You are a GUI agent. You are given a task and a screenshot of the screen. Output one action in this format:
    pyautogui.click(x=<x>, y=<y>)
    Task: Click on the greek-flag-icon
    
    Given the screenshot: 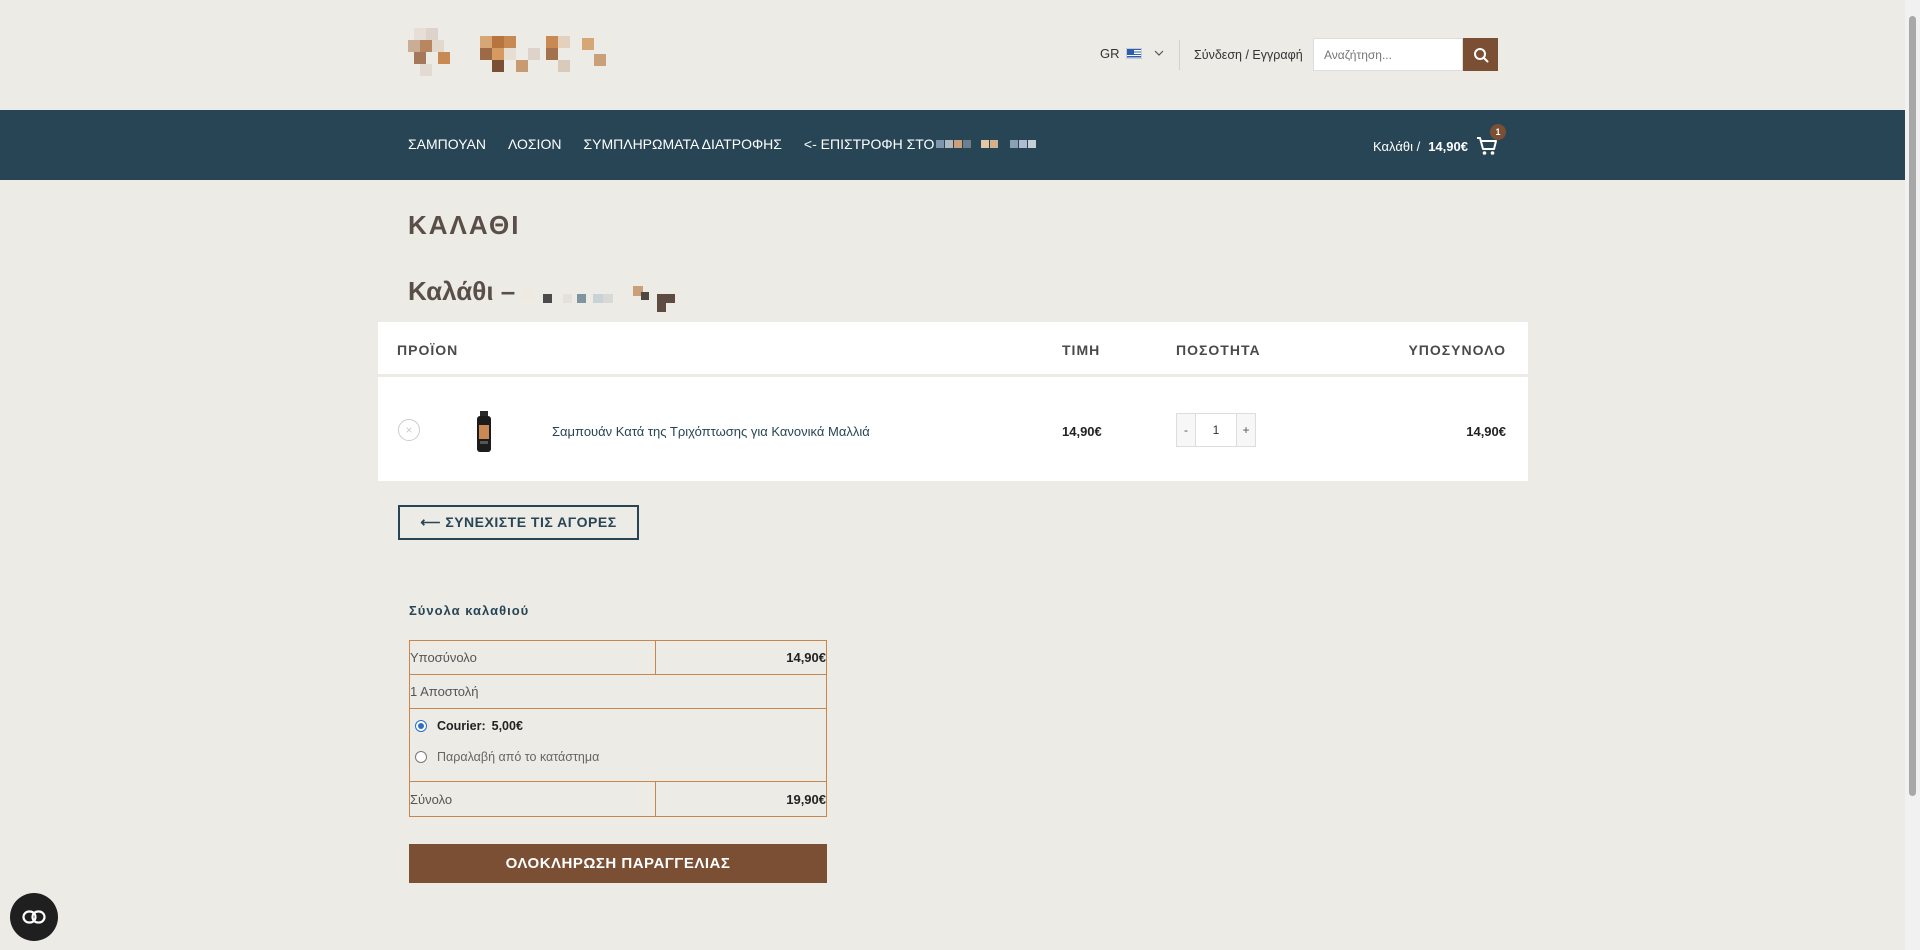 What is the action you would take?
    pyautogui.click(x=1133, y=53)
    